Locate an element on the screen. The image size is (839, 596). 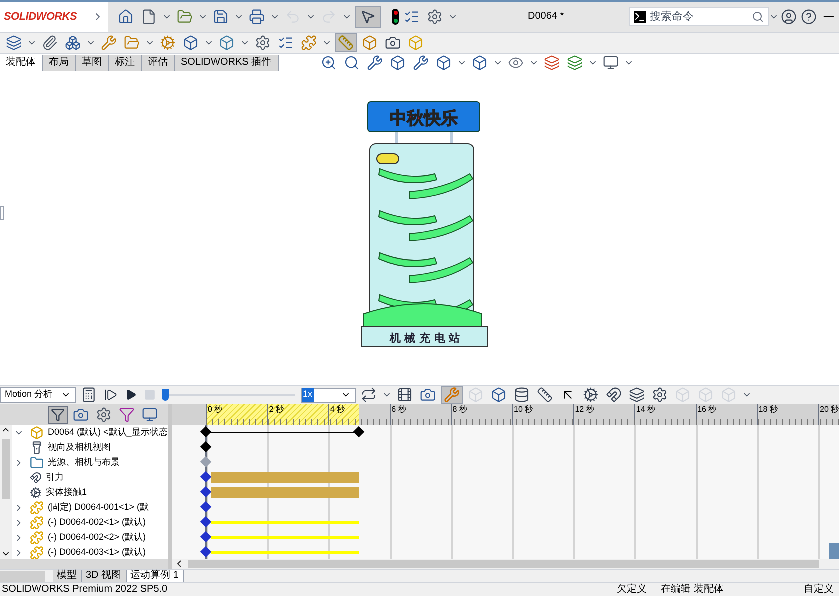
time-tick-label: 2 秒 is located at coordinates (276, 410).